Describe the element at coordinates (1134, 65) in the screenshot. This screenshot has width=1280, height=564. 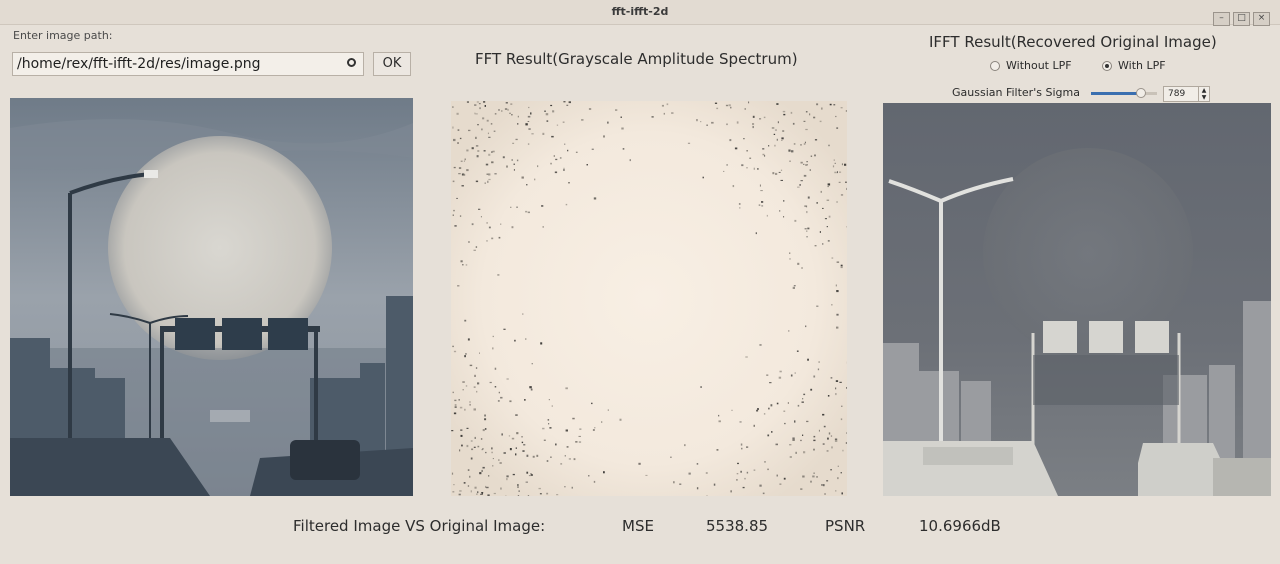
I see `radio-with-lpf: With LPF` at that location.